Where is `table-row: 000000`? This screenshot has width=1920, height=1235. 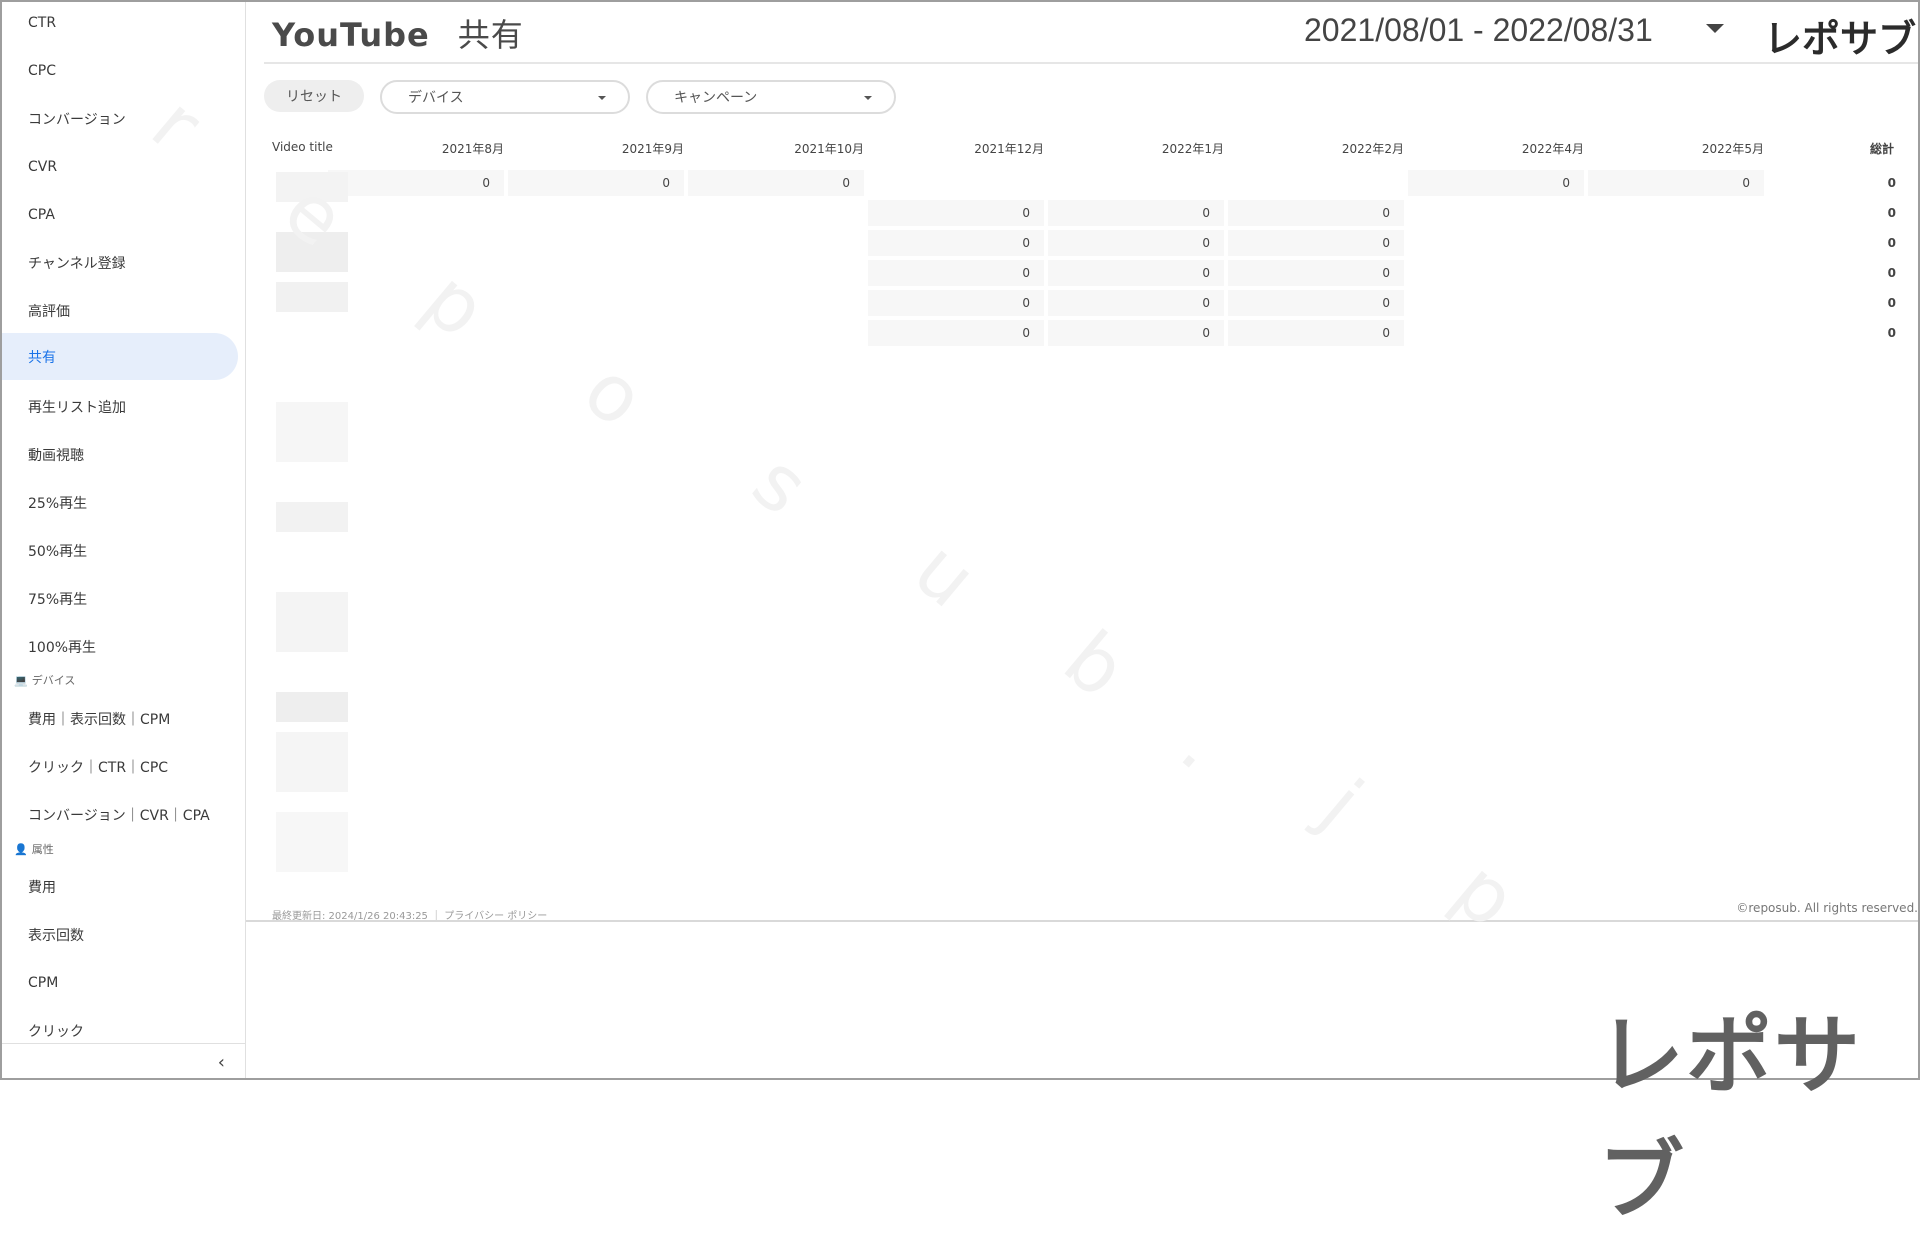 table-row: 000000 is located at coordinates (1091, 183).